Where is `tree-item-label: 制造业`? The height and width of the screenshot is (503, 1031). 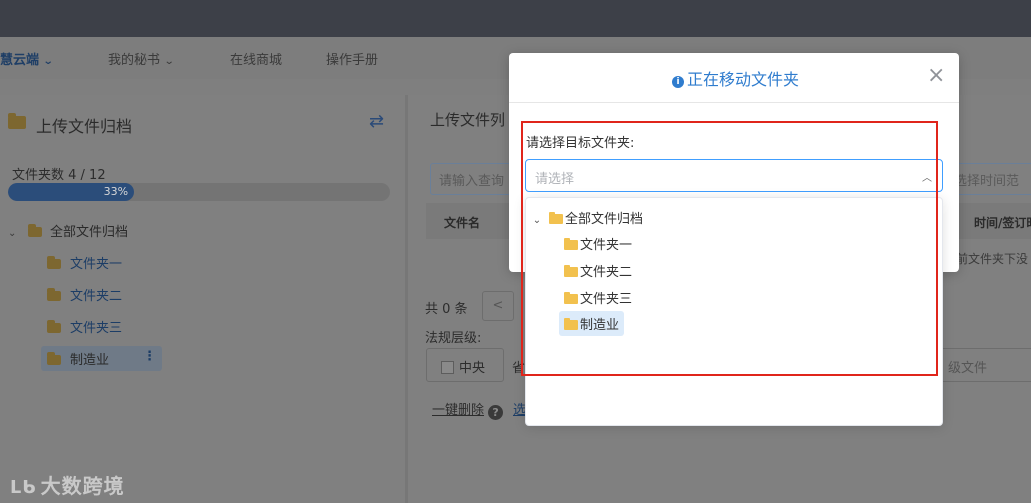
tree-item-label: 制造业 is located at coordinates (90, 360).